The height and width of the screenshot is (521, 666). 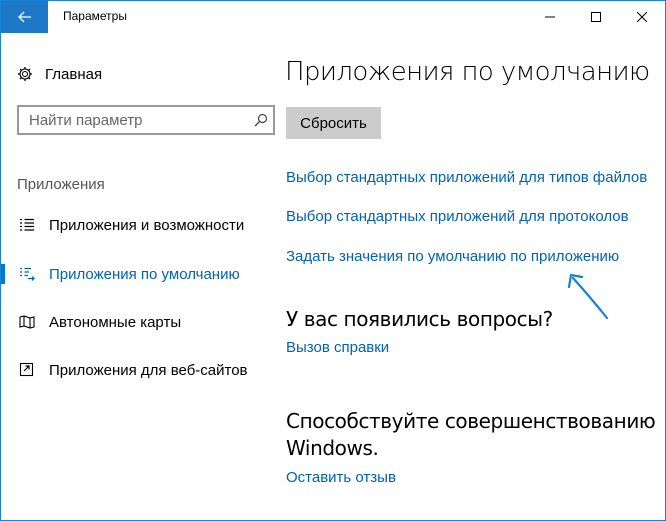 I want to click on web-apps-icon, so click(x=27, y=370).